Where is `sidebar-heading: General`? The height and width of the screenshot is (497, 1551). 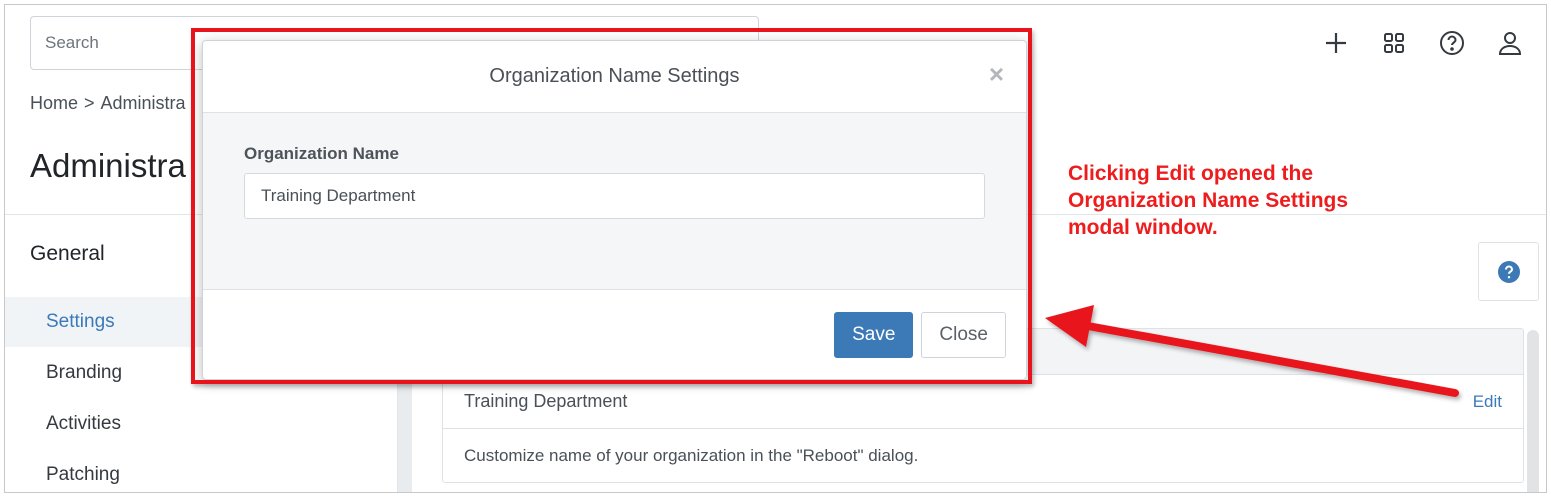 sidebar-heading: General is located at coordinates (67, 253).